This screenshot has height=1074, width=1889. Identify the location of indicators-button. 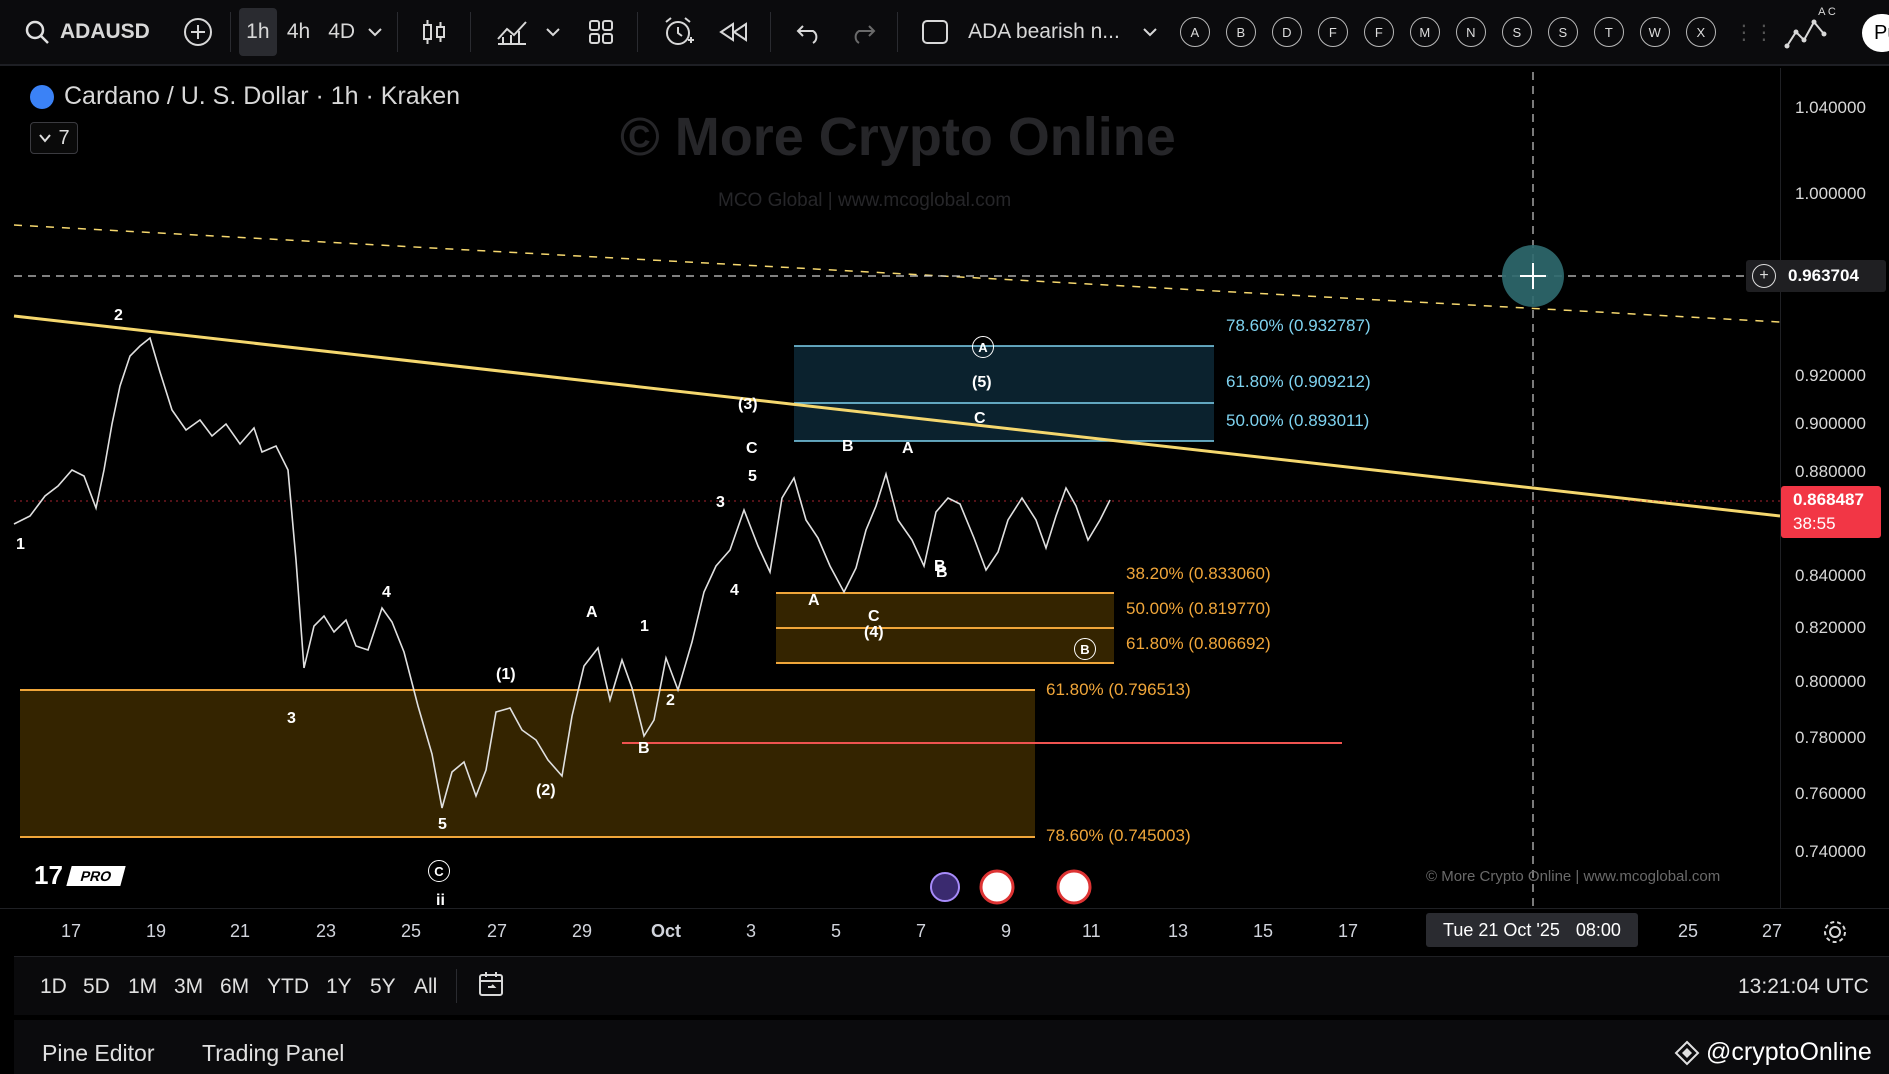
(512, 32).